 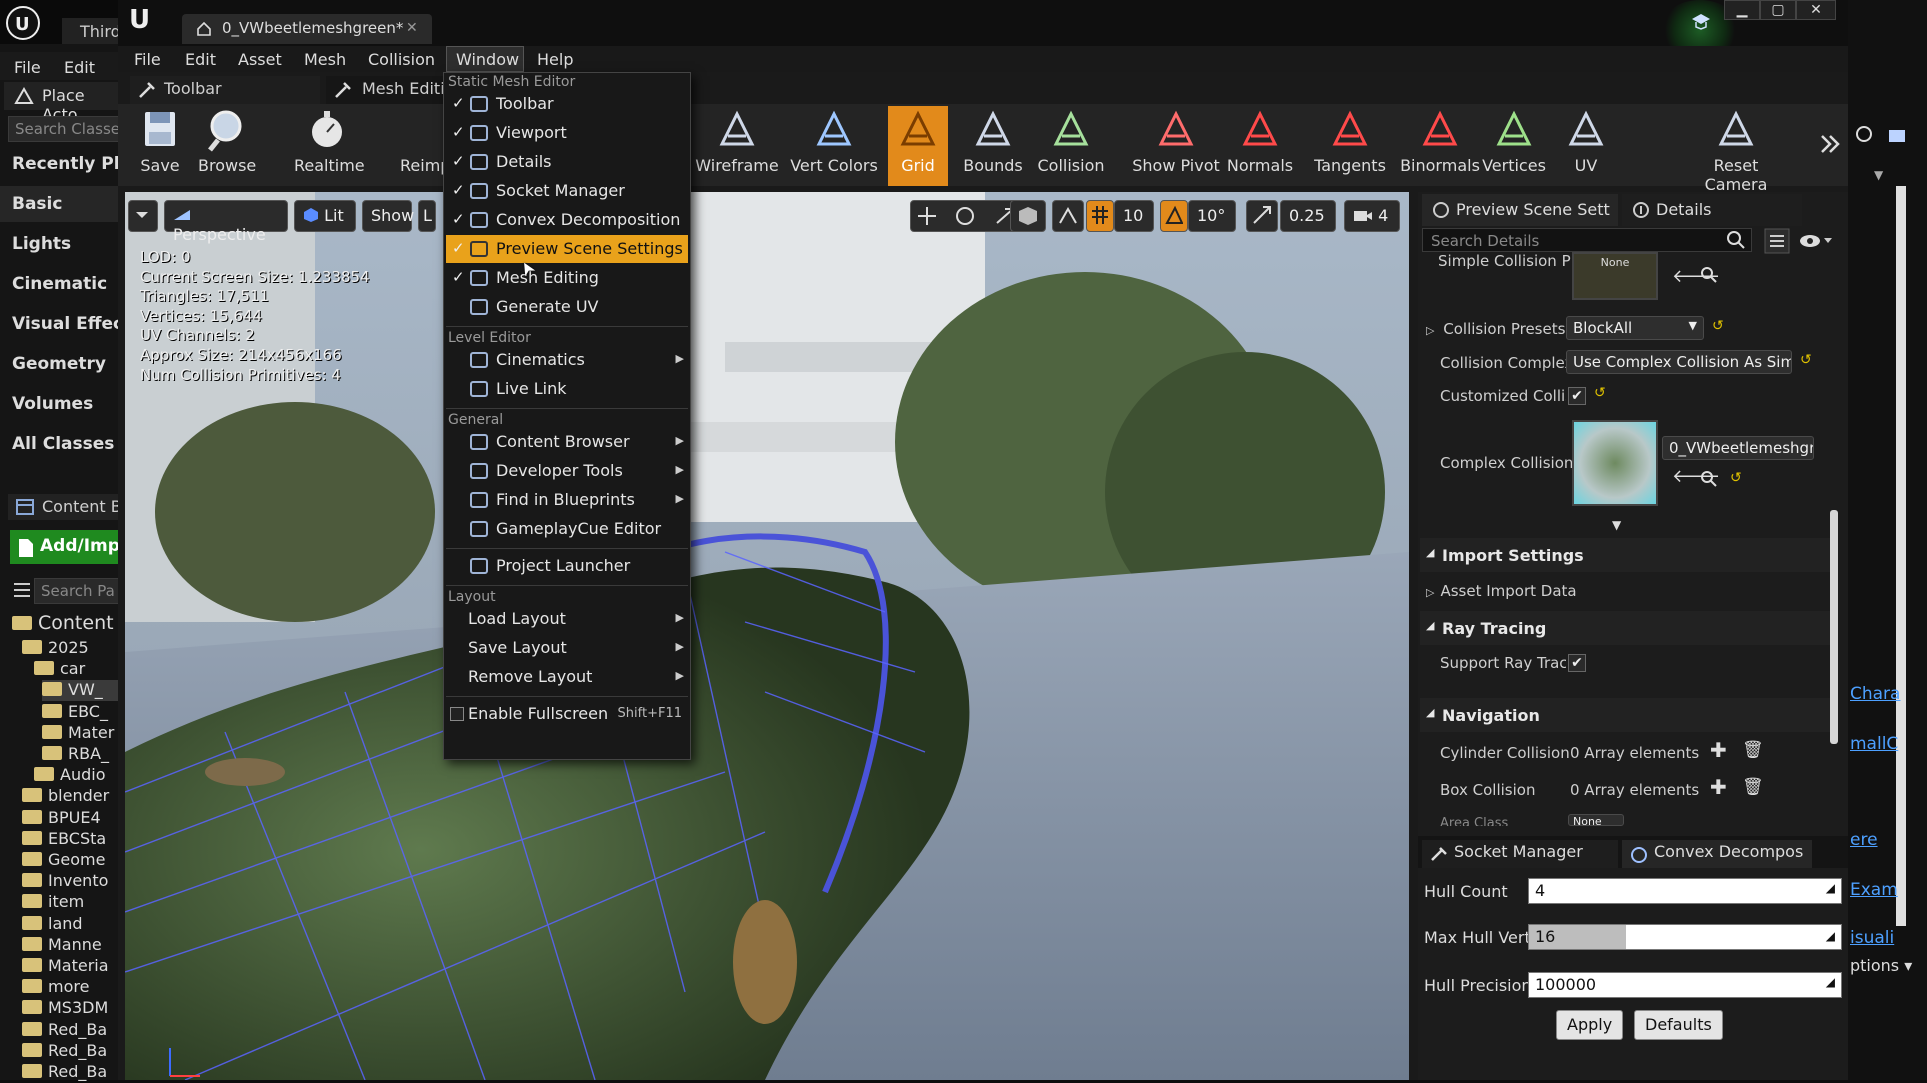 What do you see at coordinates (160, 146) in the screenshot?
I see `save-button: Save` at bounding box center [160, 146].